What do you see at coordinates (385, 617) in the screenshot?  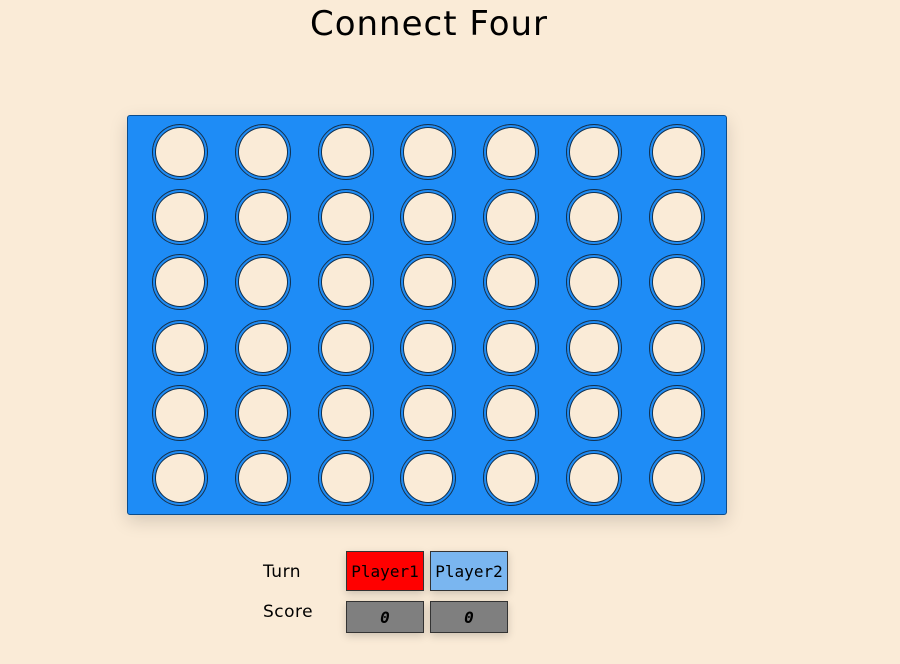 I see `player1-score: 0` at bounding box center [385, 617].